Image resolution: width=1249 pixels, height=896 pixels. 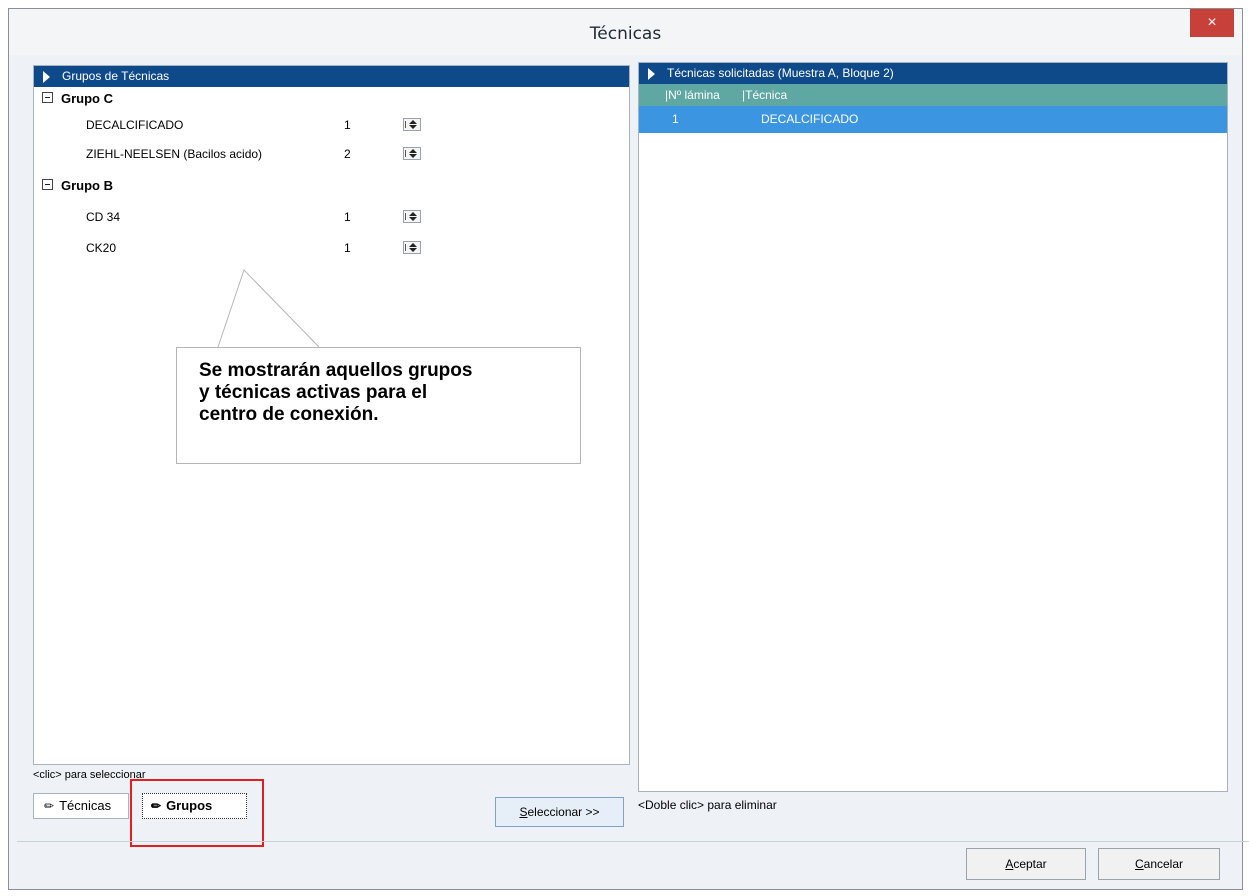 I want to click on window-title: Técnicas, so click(x=625, y=34).